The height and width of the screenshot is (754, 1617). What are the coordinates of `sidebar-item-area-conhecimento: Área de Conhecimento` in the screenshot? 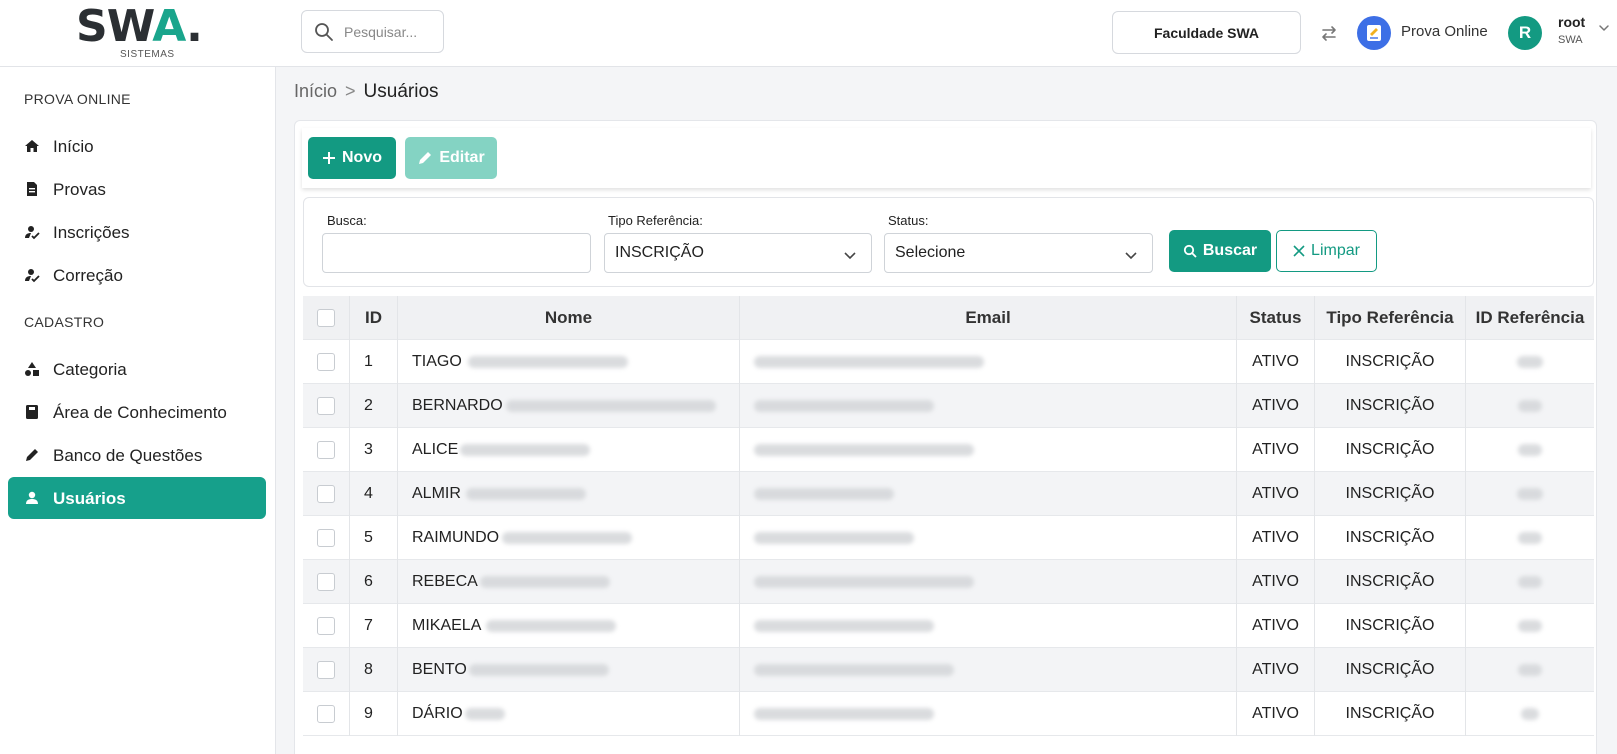 It's located at (137, 412).